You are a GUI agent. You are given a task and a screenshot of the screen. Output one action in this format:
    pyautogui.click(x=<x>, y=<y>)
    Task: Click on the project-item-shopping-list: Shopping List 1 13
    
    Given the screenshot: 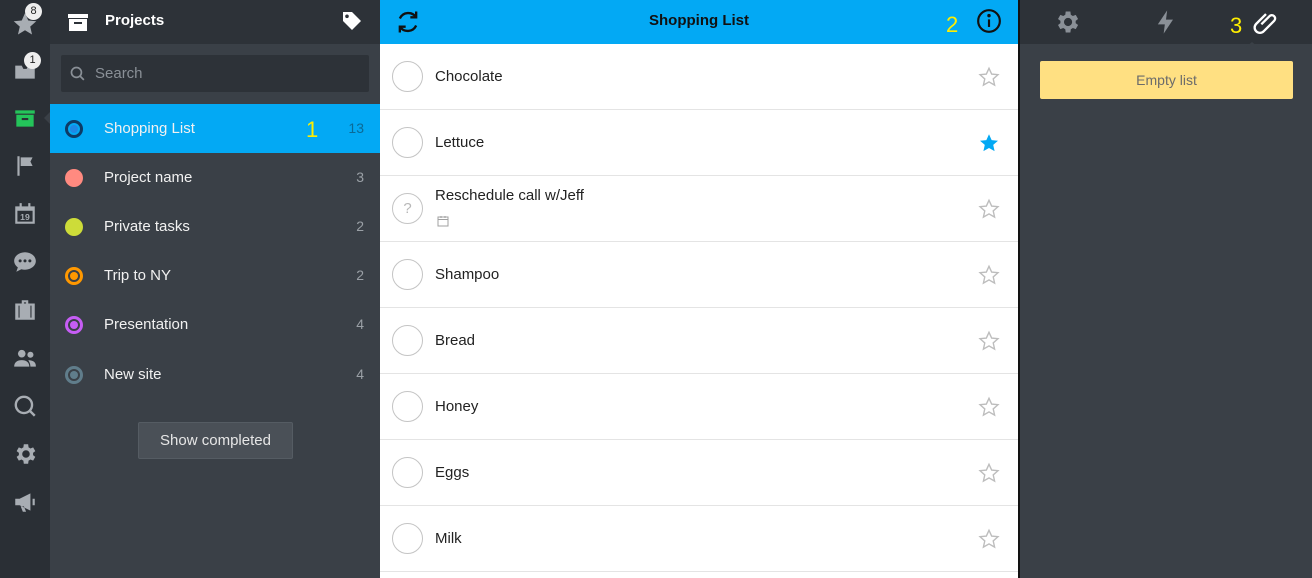 What is the action you would take?
    pyautogui.click(x=215, y=128)
    